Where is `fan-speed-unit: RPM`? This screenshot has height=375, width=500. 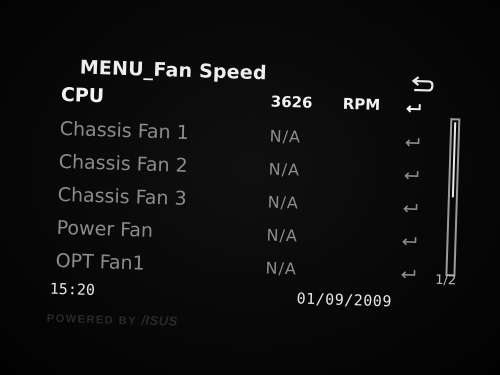 fan-speed-unit: RPM is located at coordinates (361, 104).